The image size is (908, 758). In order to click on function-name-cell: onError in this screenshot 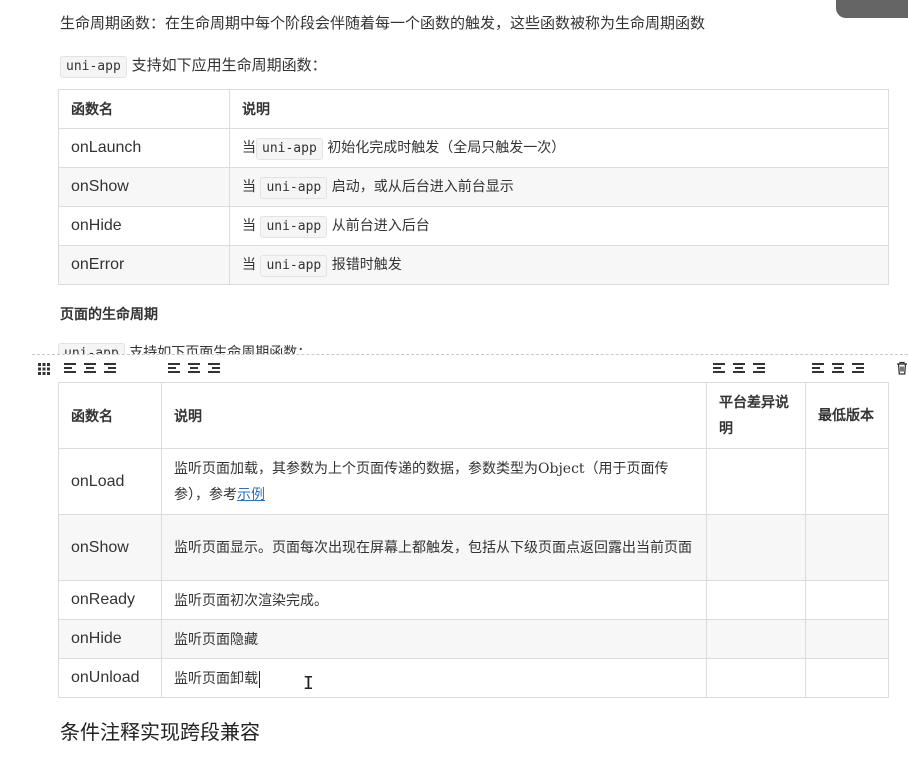, I will do `click(144, 265)`.